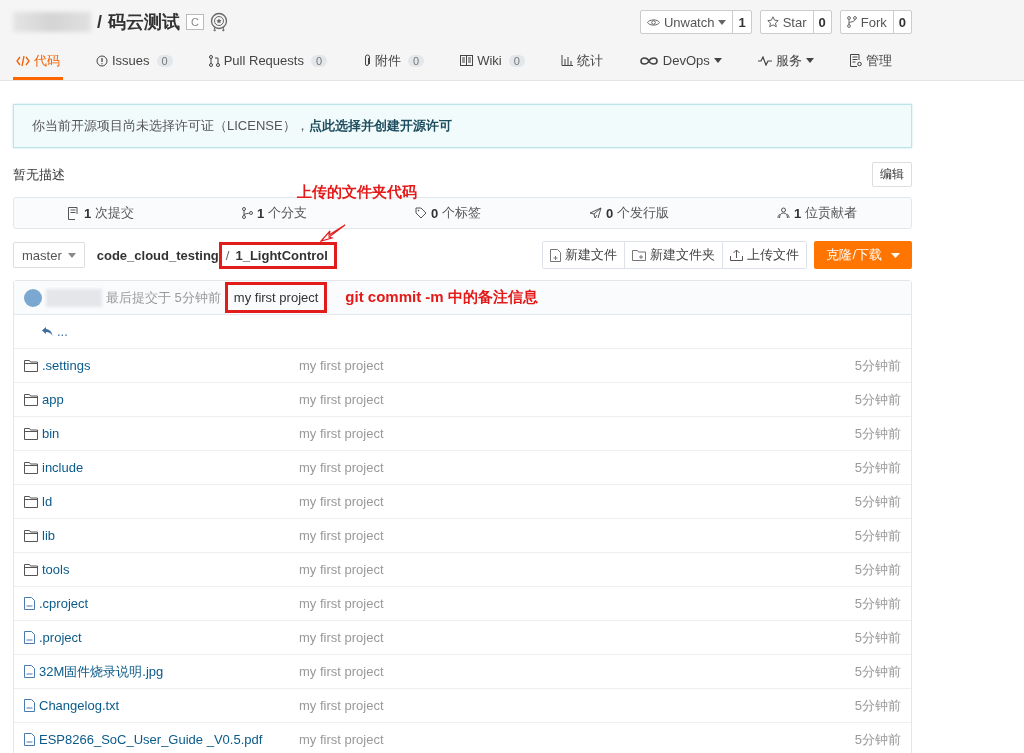 The width and height of the screenshot is (1024, 753). What do you see at coordinates (467, 60) in the screenshot?
I see `book-icon` at bounding box center [467, 60].